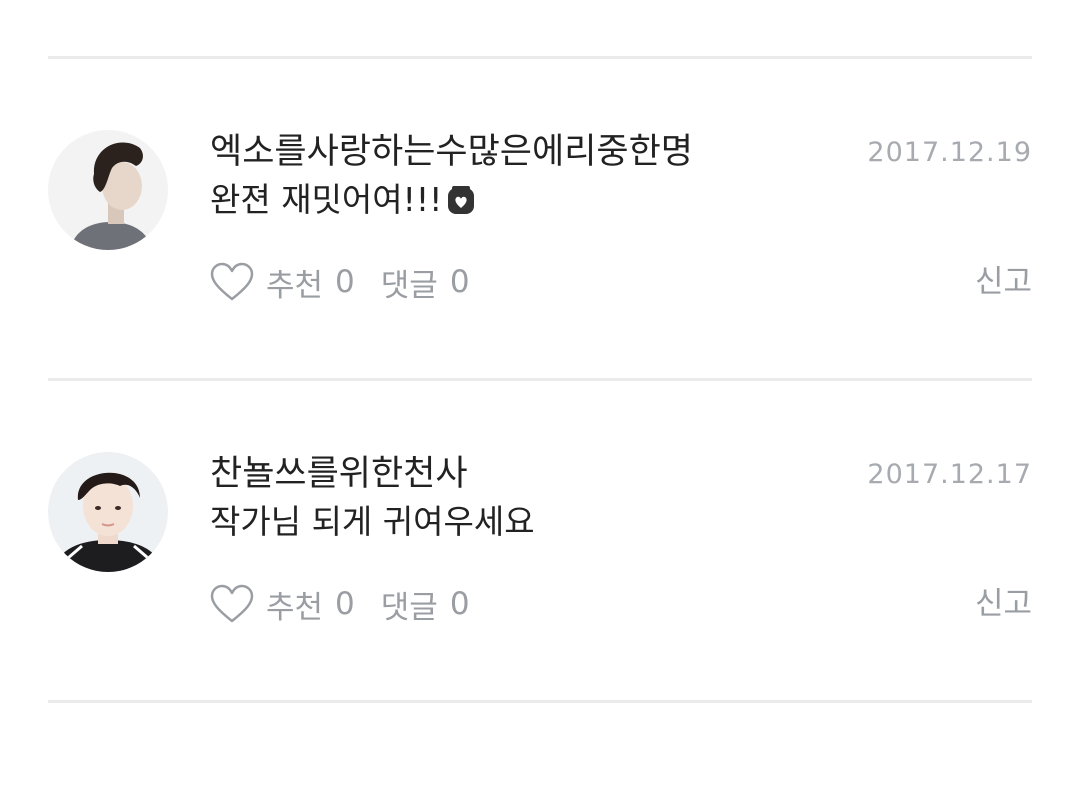 The width and height of the screenshot is (1080, 810). I want to click on comment-text: 작가님 되게 귀여우세요, so click(372, 522).